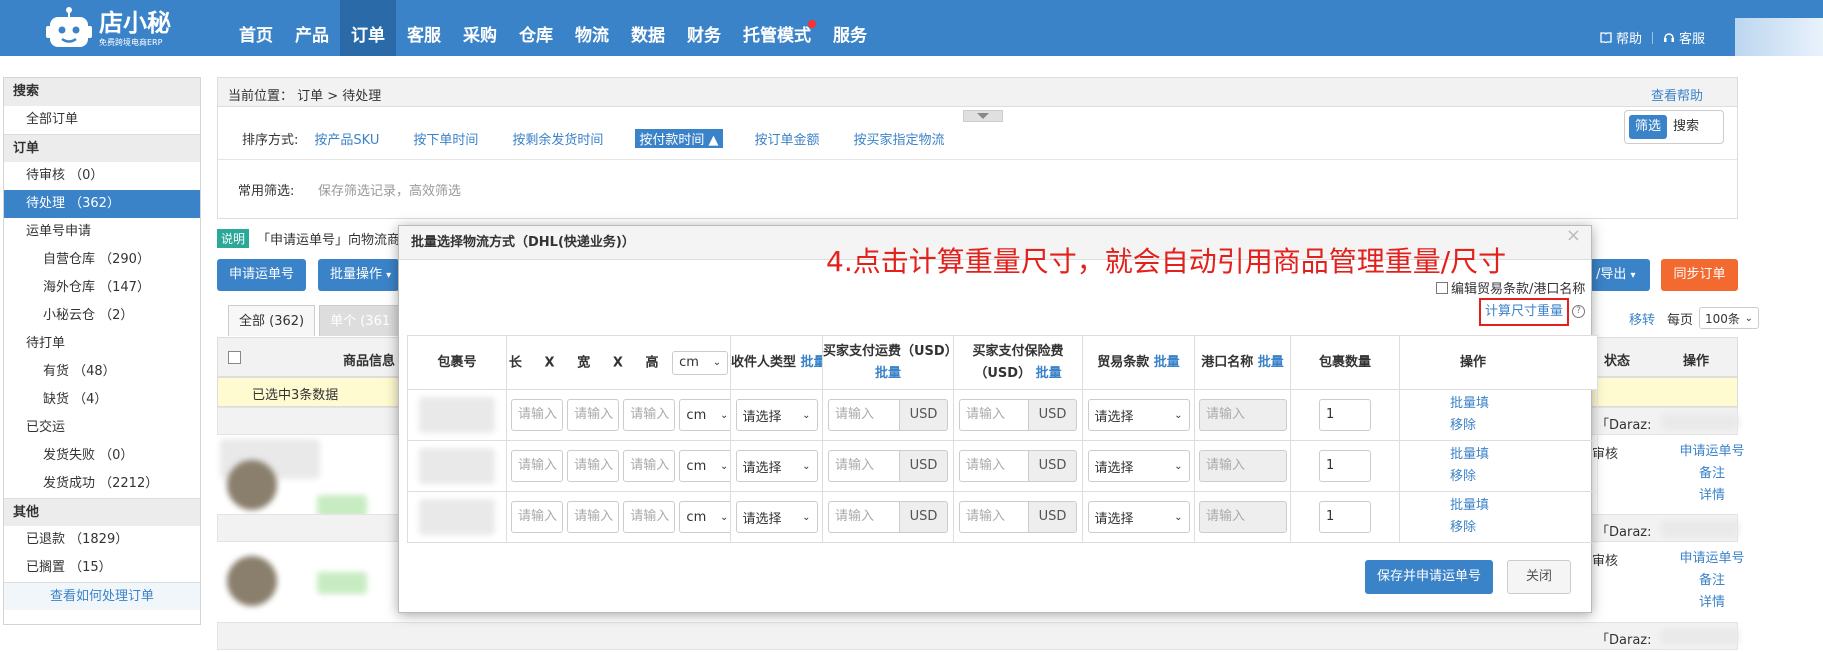 This screenshot has width=1823, height=652. Describe the element at coordinates (1428, 577) in the screenshot. I see `save-and-apply-button: 保存并申请运单号` at that location.